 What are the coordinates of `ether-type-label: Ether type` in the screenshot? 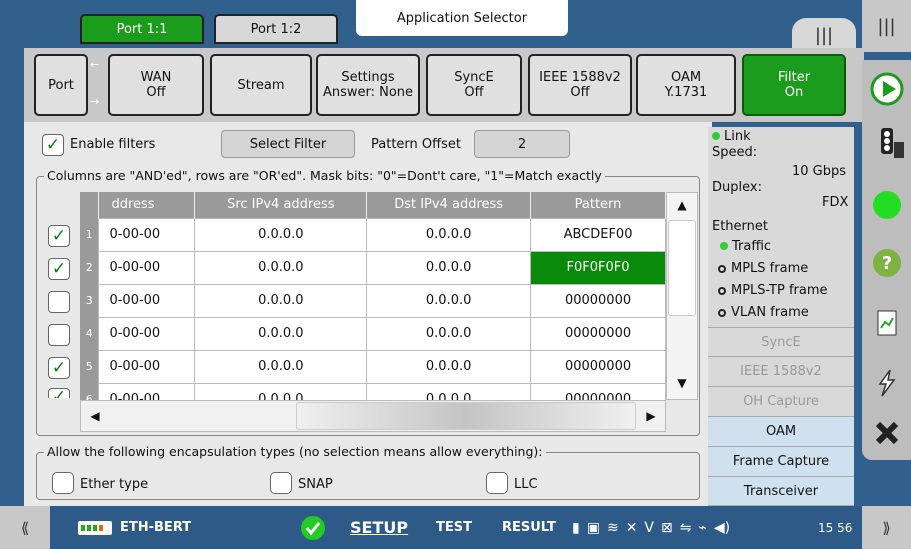 It's located at (114, 484).